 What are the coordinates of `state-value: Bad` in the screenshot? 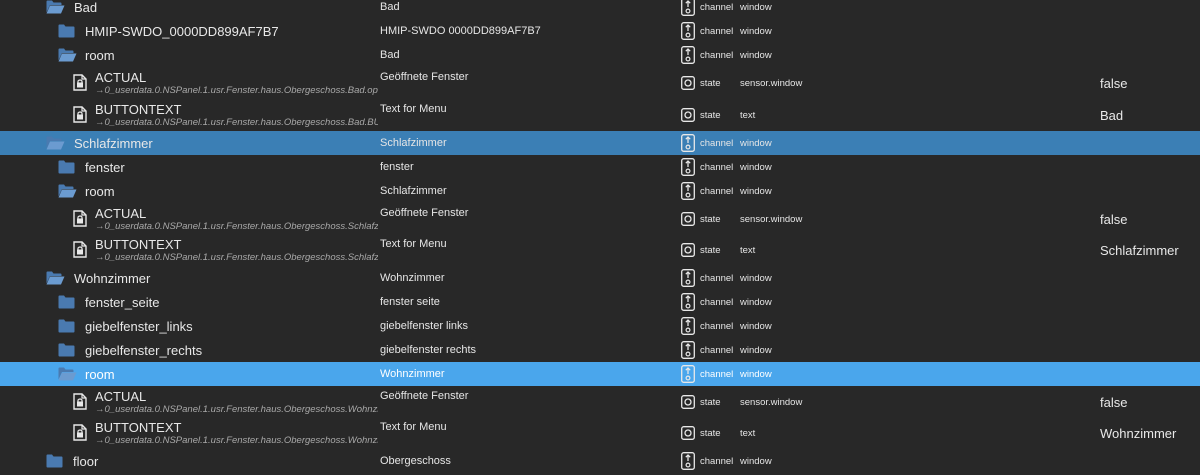 It's located at (1111, 115).